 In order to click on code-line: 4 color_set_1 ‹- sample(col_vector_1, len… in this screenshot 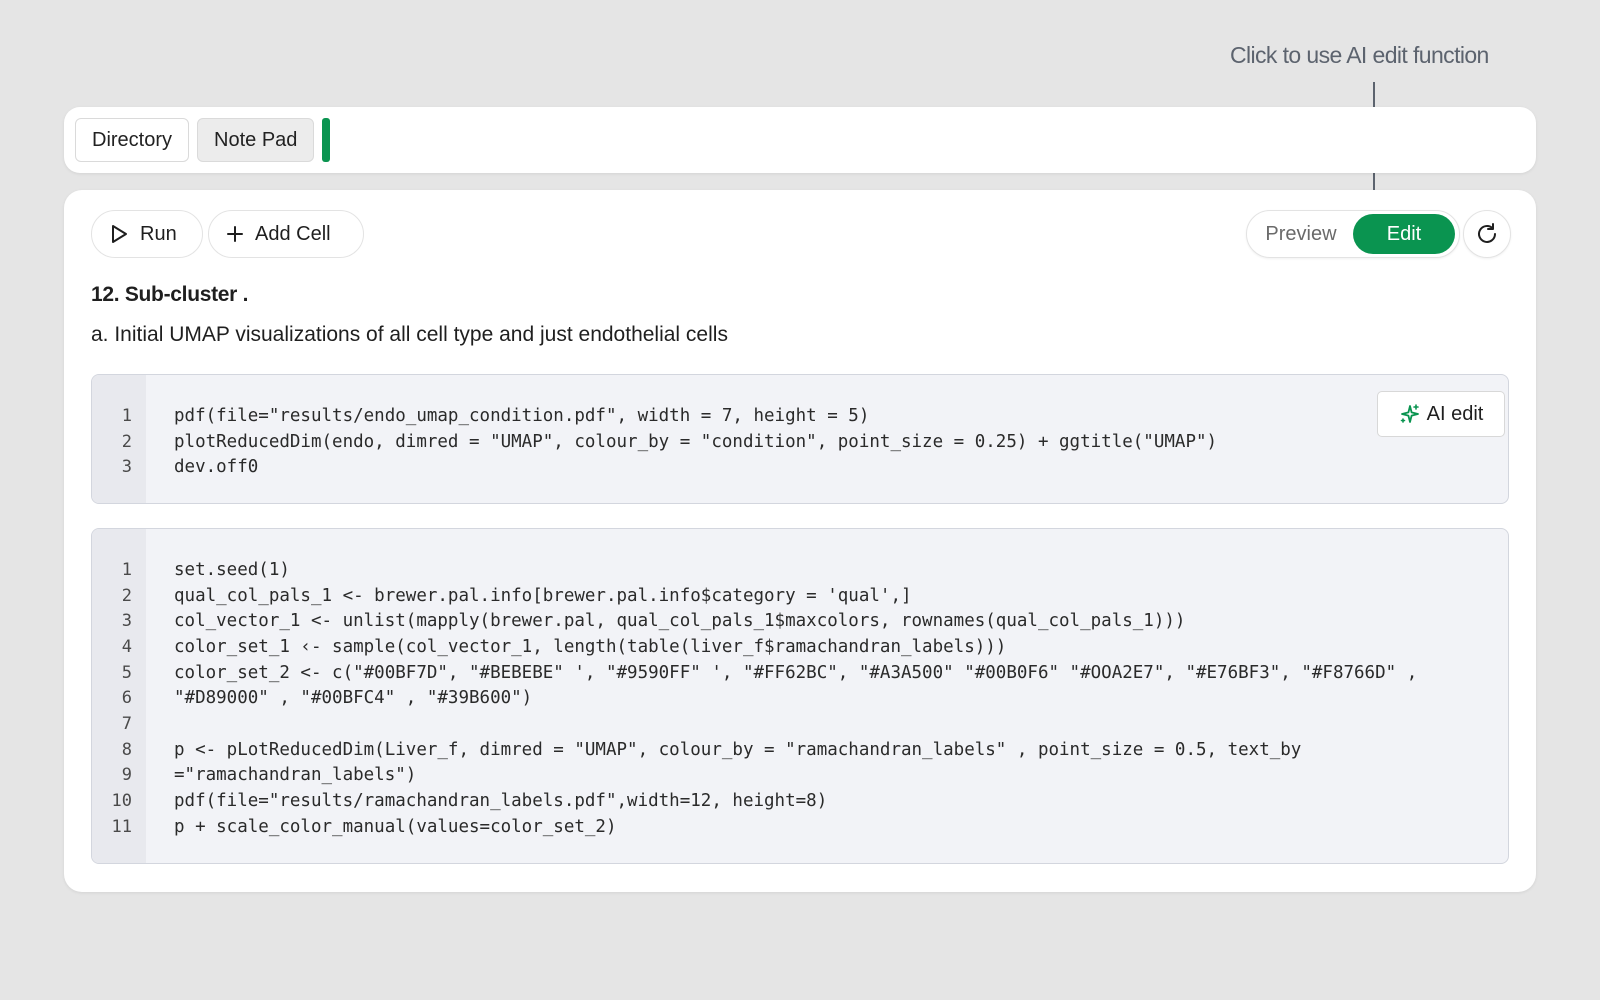, I will do `click(800, 647)`.